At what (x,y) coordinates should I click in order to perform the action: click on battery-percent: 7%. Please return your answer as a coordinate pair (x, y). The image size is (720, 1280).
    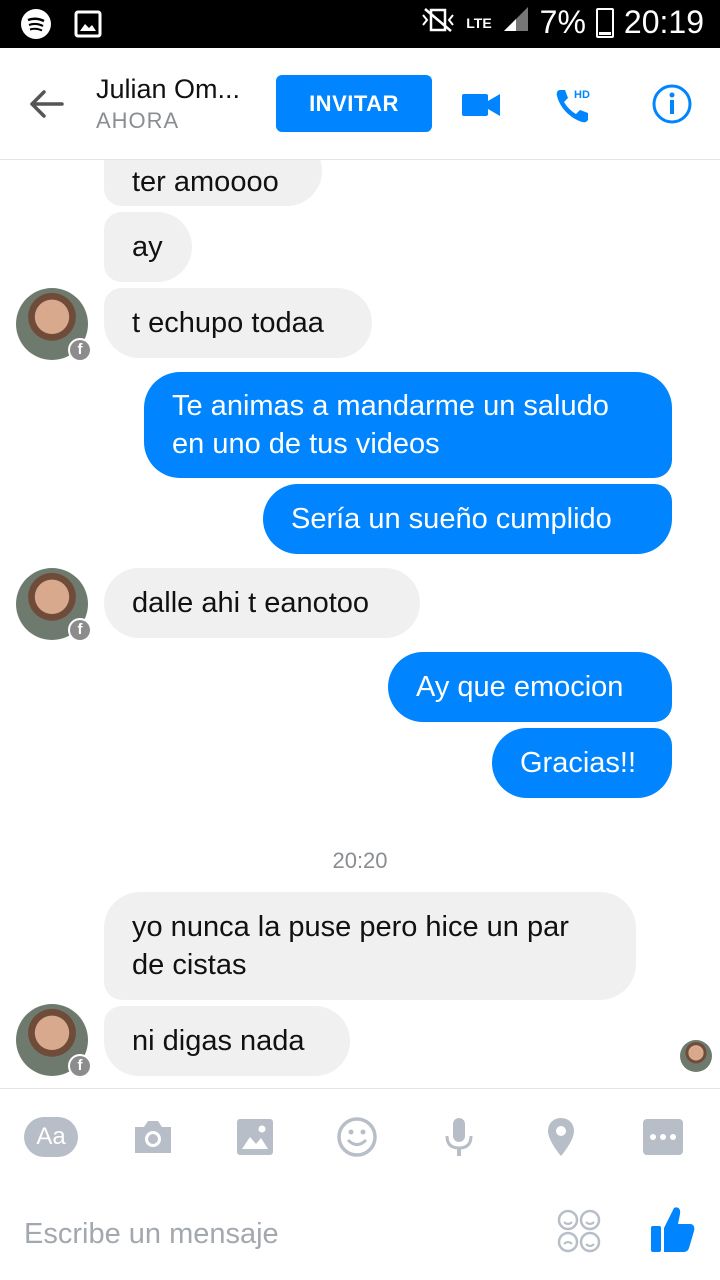
    Looking at the image, I should click on (562, 22).